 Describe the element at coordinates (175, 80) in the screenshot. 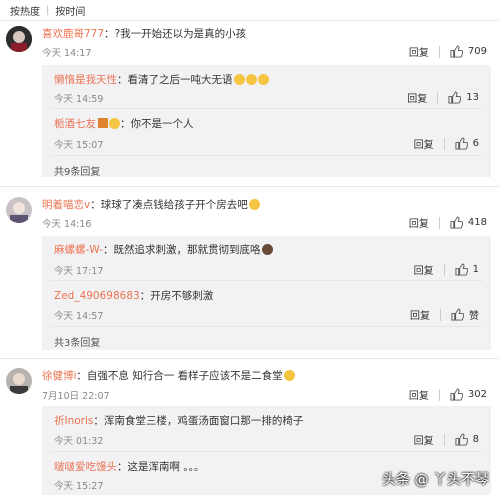

I see `reply-text: ：看清了之后一吨大无语` at that location.